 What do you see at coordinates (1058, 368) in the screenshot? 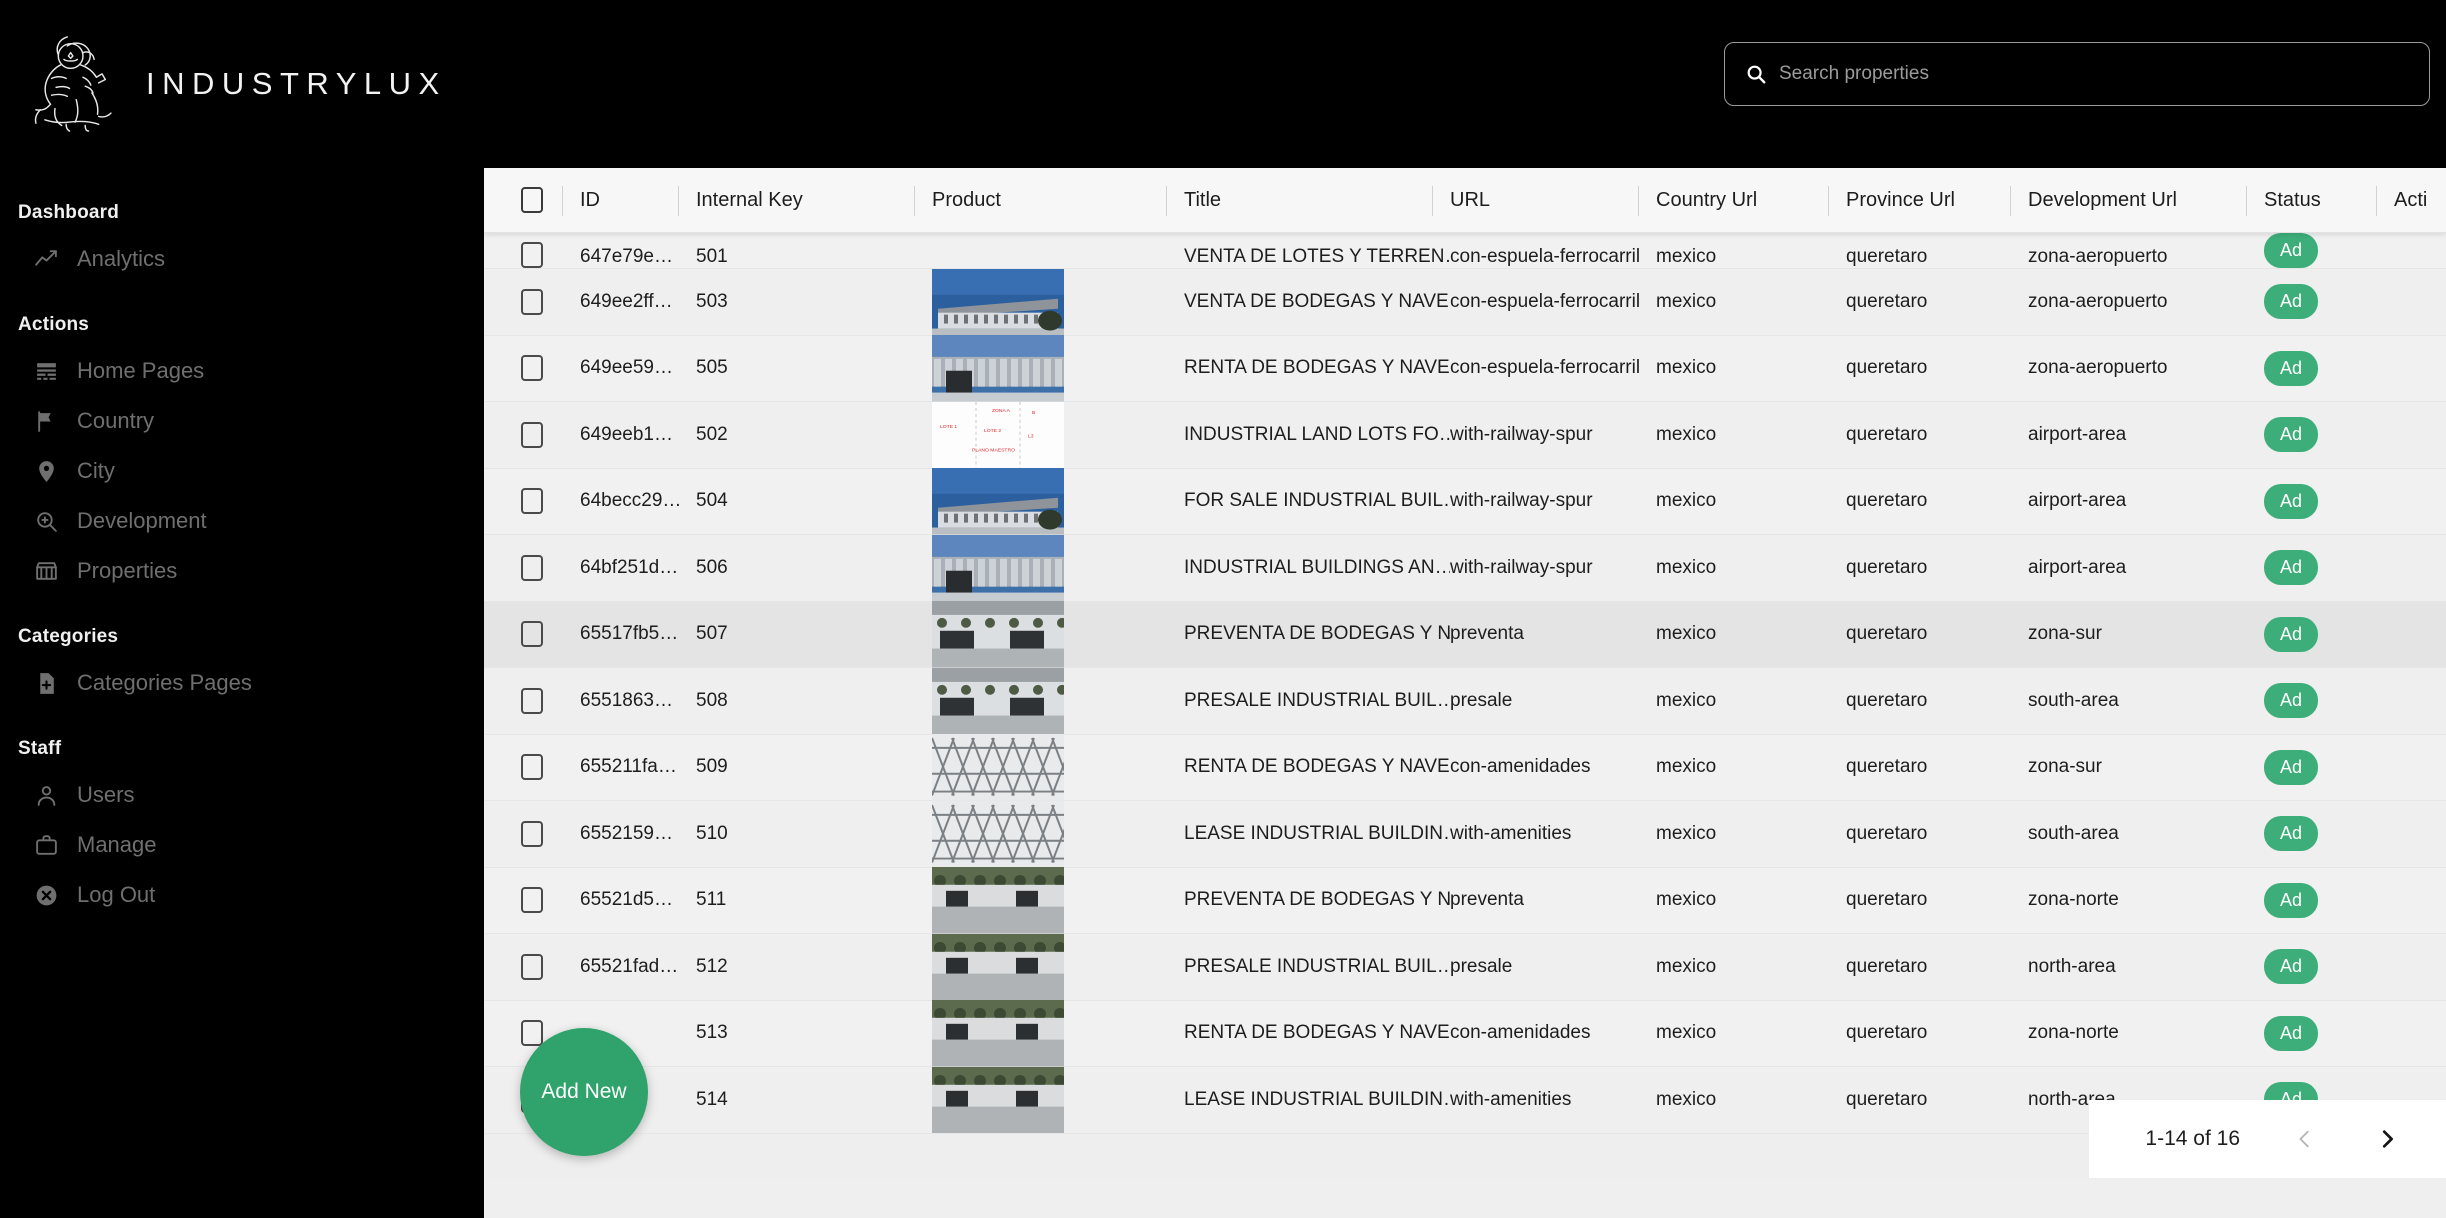
I see `cell-product` at bounding box center [1058, 368].